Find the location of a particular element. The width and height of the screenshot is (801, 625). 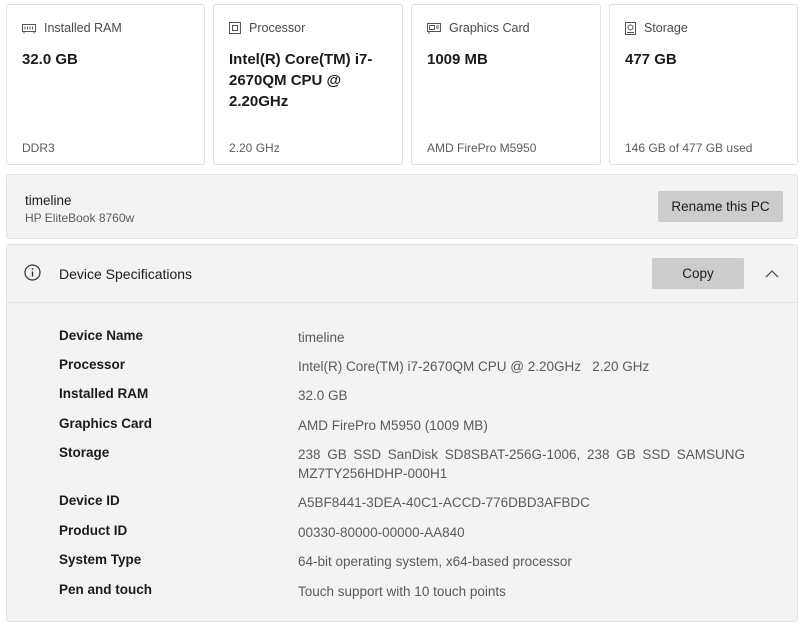

spec-label: Product ID is located at coordinates (93, 530).